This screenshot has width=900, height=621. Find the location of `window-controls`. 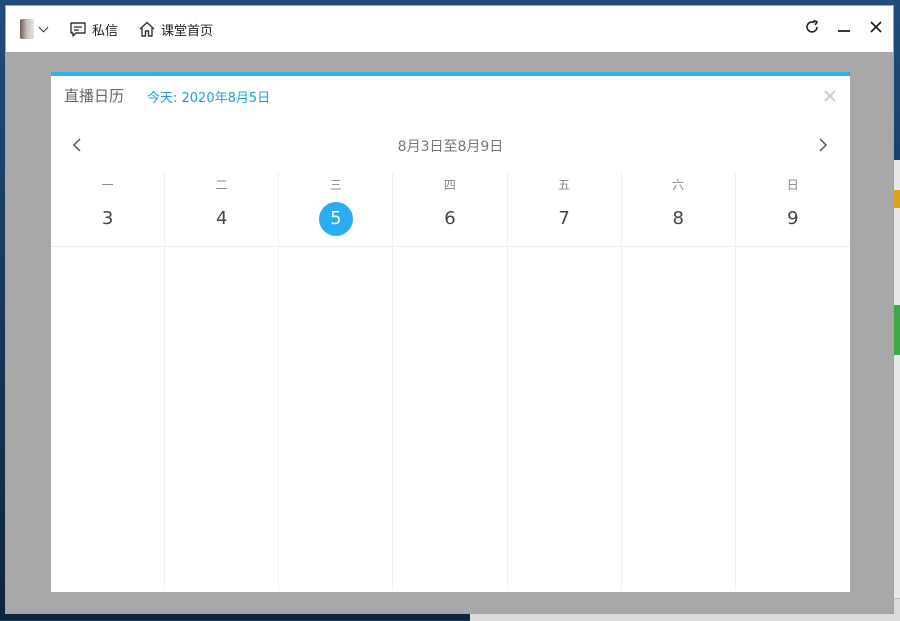

window-controls is located at coordinates (844, 27).